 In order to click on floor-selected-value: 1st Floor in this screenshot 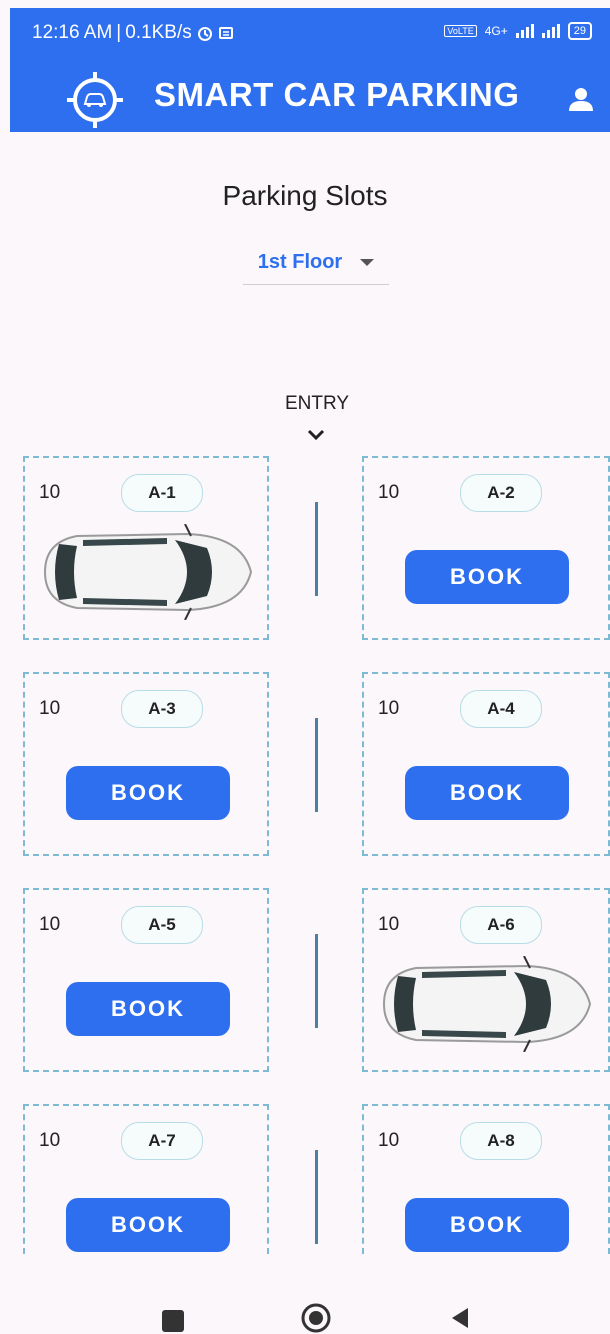, I will do `click(300, 261)`.